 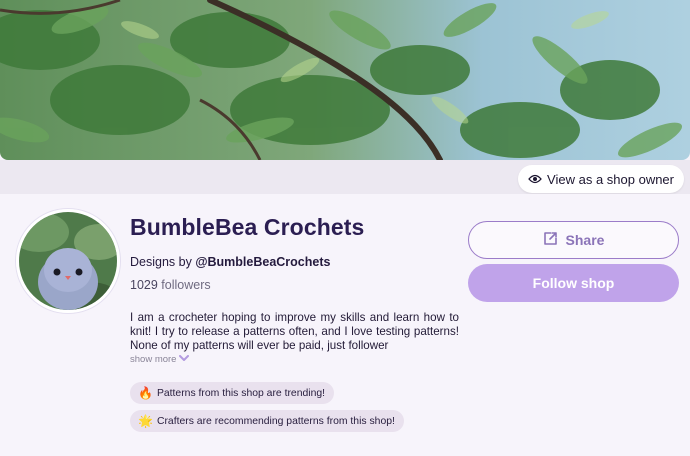 I want to click on designs-by: Designs by @BumbleBeaCrochets, so click(x=230, y=262).